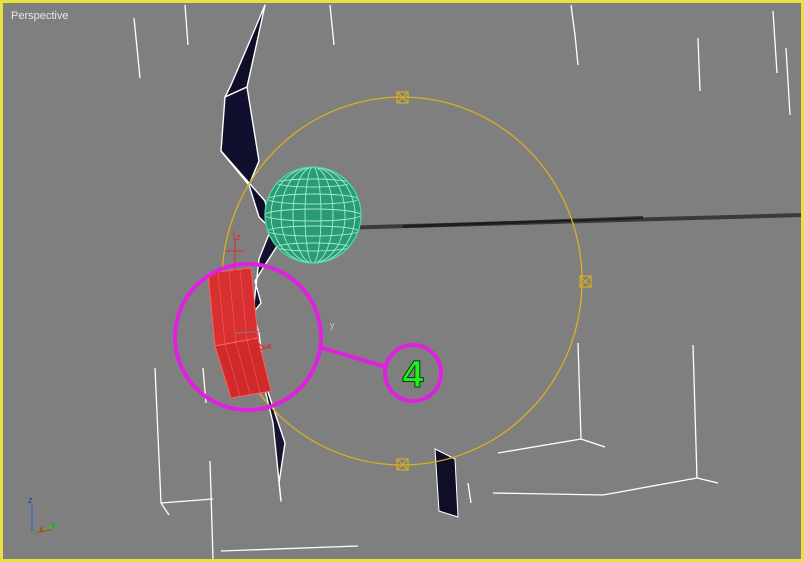 Image resolution: width=804 pixels, height=562 pixels. What do you see at coordinates (412, 375) in the screenshot?
I see `callout-number: 4` at bounding box center [412, 375].